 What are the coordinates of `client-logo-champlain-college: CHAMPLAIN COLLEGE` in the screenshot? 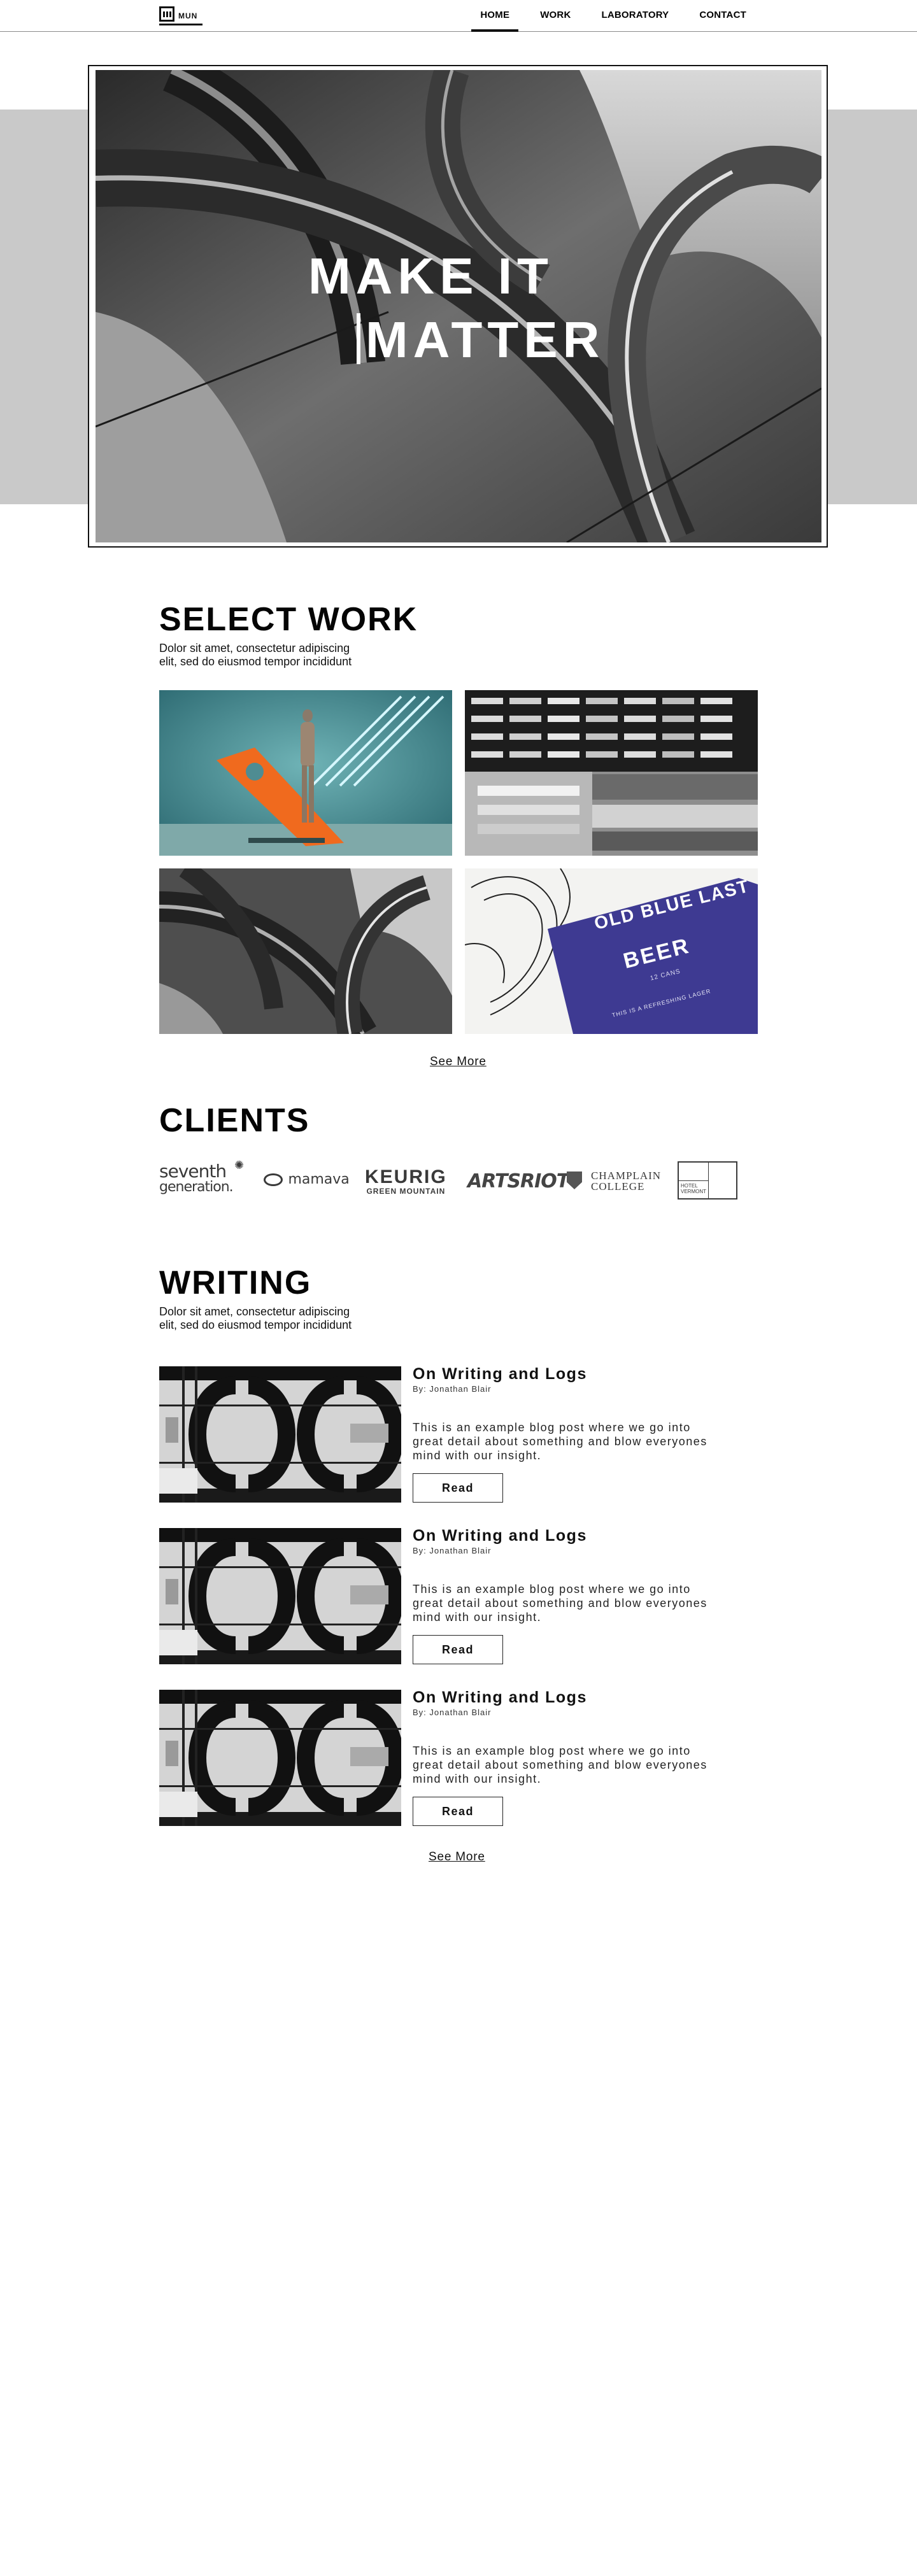 It's located at (614, 1181).